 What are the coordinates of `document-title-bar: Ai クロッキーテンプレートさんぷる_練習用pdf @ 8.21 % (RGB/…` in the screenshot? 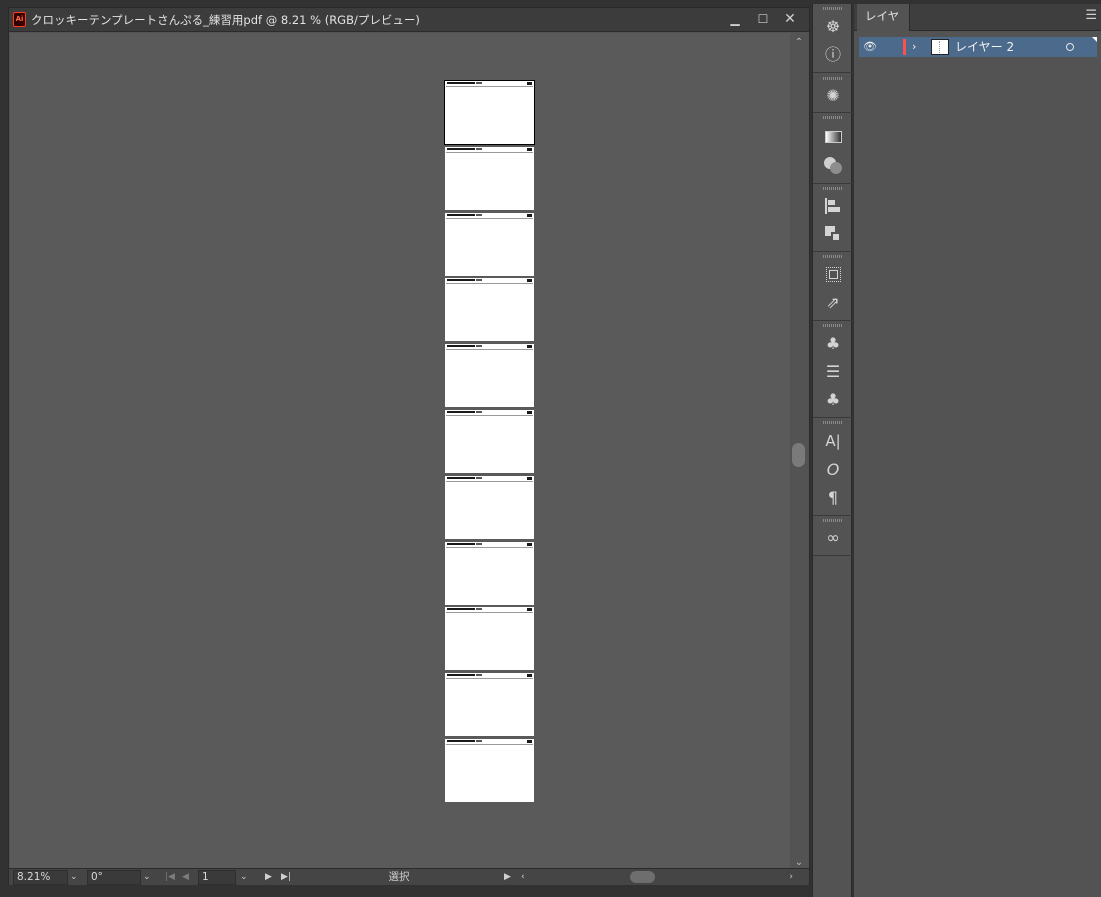 It's located at (409, 20).